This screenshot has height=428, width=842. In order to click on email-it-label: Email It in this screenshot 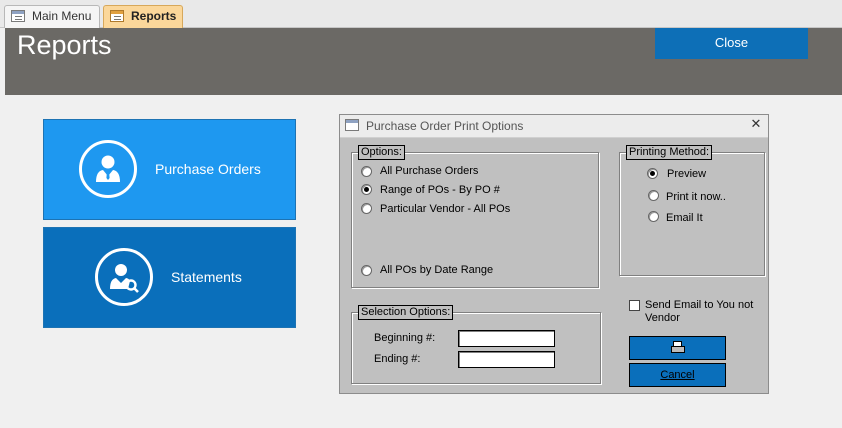, I will do `click(684, 218)`.